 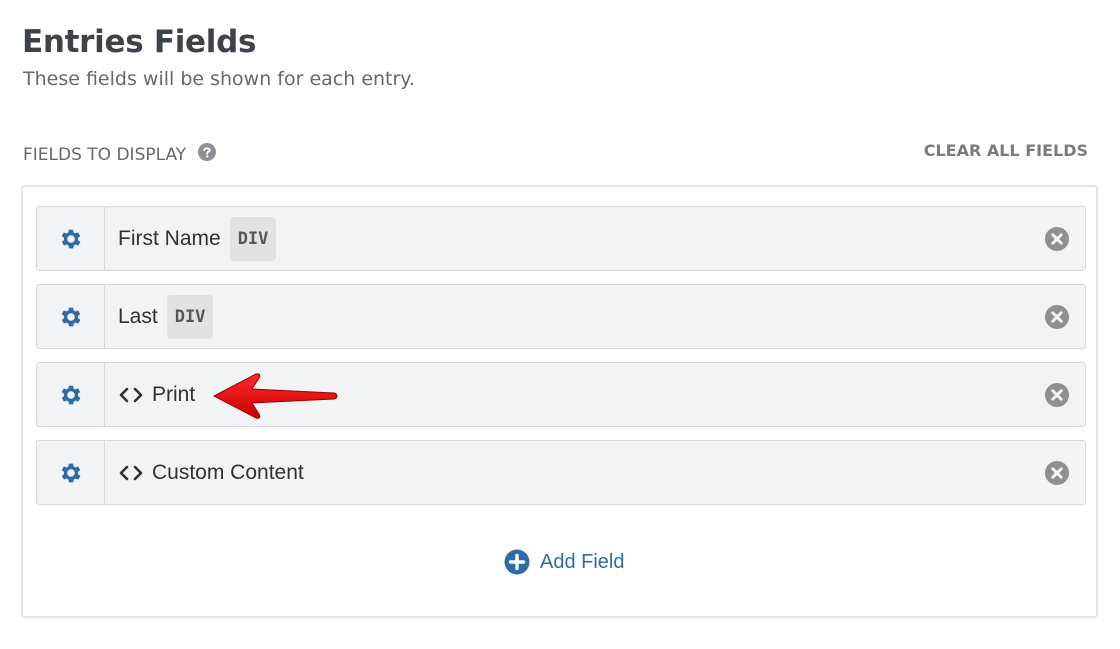 I want to click on add-field-button: Add Field, so click(x=564, y=562).